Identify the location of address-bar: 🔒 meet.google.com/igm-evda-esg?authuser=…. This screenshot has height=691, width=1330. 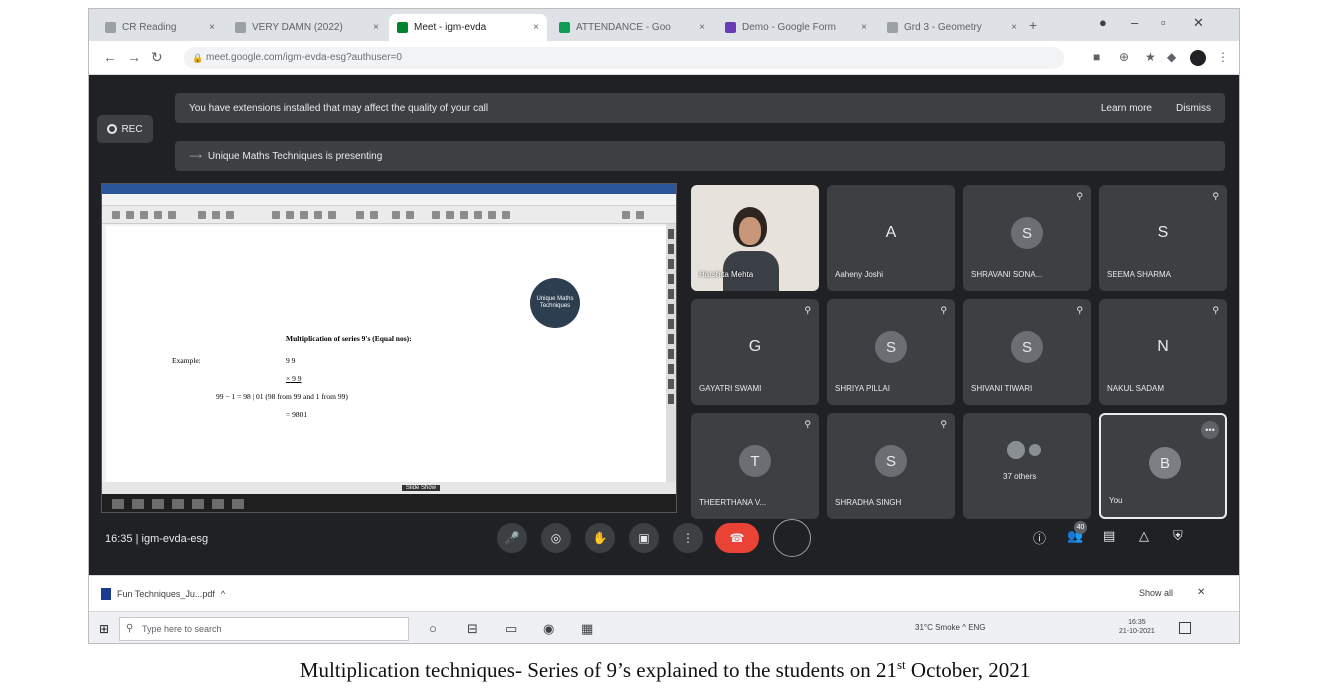
(624, 58).